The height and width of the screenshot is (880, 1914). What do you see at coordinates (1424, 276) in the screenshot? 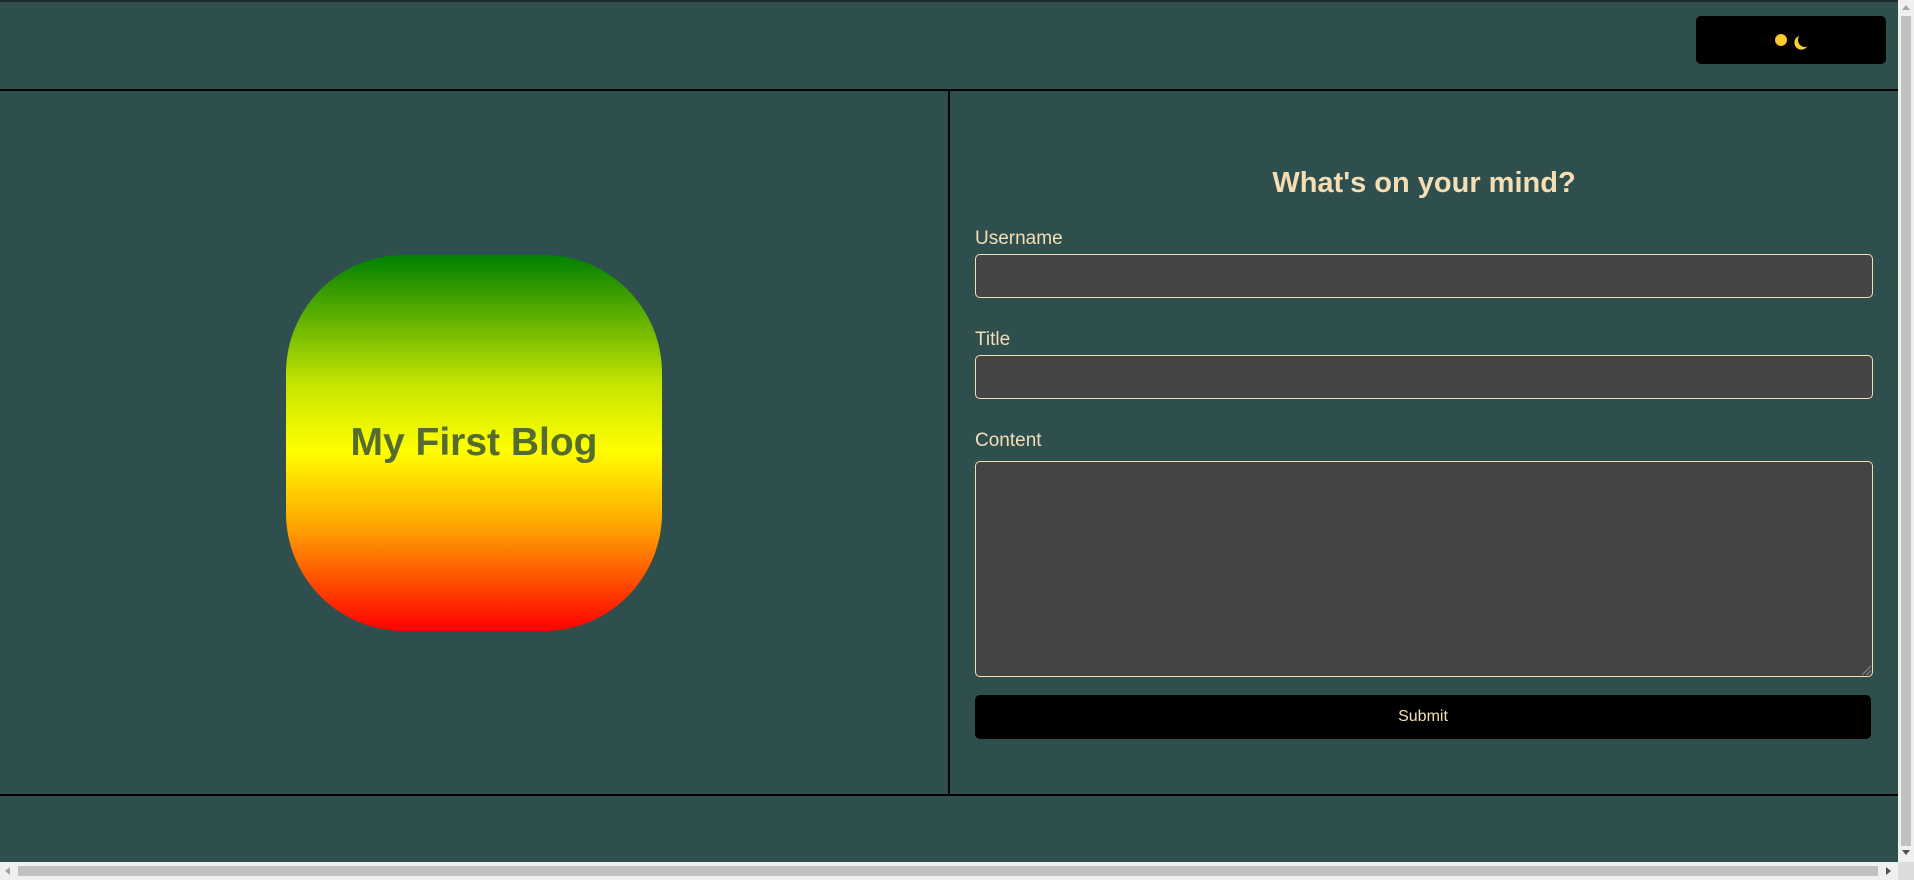
I see `username-input` at bounding box center [1424, 276].